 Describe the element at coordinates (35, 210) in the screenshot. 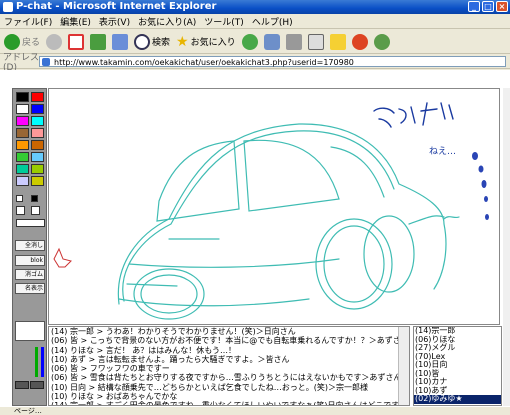

I see `pen-size-large` at that location.